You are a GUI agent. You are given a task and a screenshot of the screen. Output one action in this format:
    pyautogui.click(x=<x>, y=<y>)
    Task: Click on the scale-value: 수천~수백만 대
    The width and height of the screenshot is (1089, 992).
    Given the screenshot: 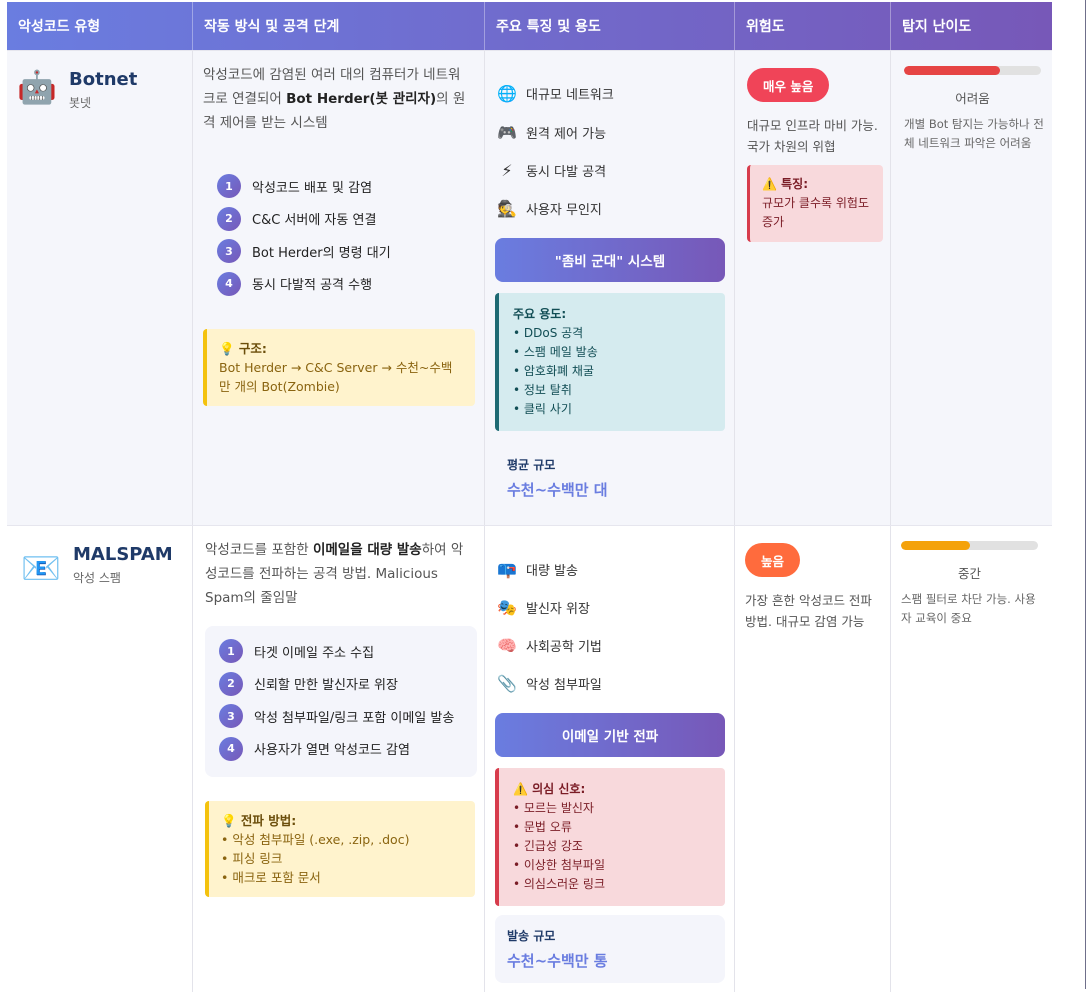 What is the action you would take?
    pyautogui.click(x=557, y=490)
    